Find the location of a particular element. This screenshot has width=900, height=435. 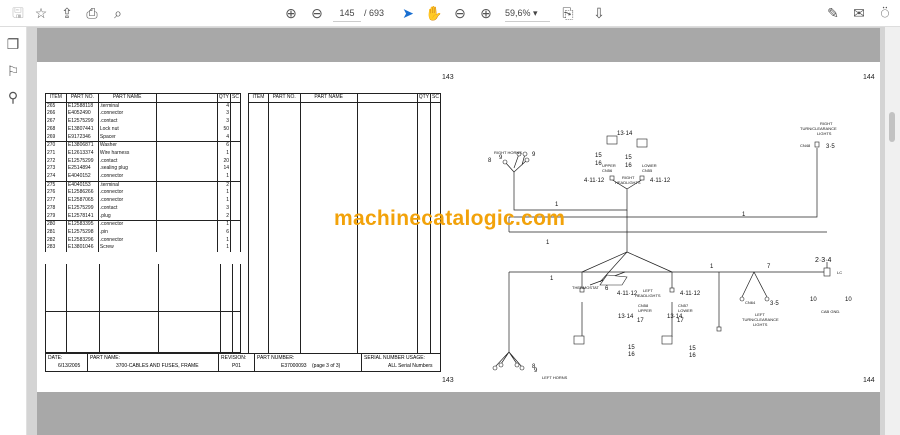

hand-icon: ✋ is located at coordinates (434, 13).